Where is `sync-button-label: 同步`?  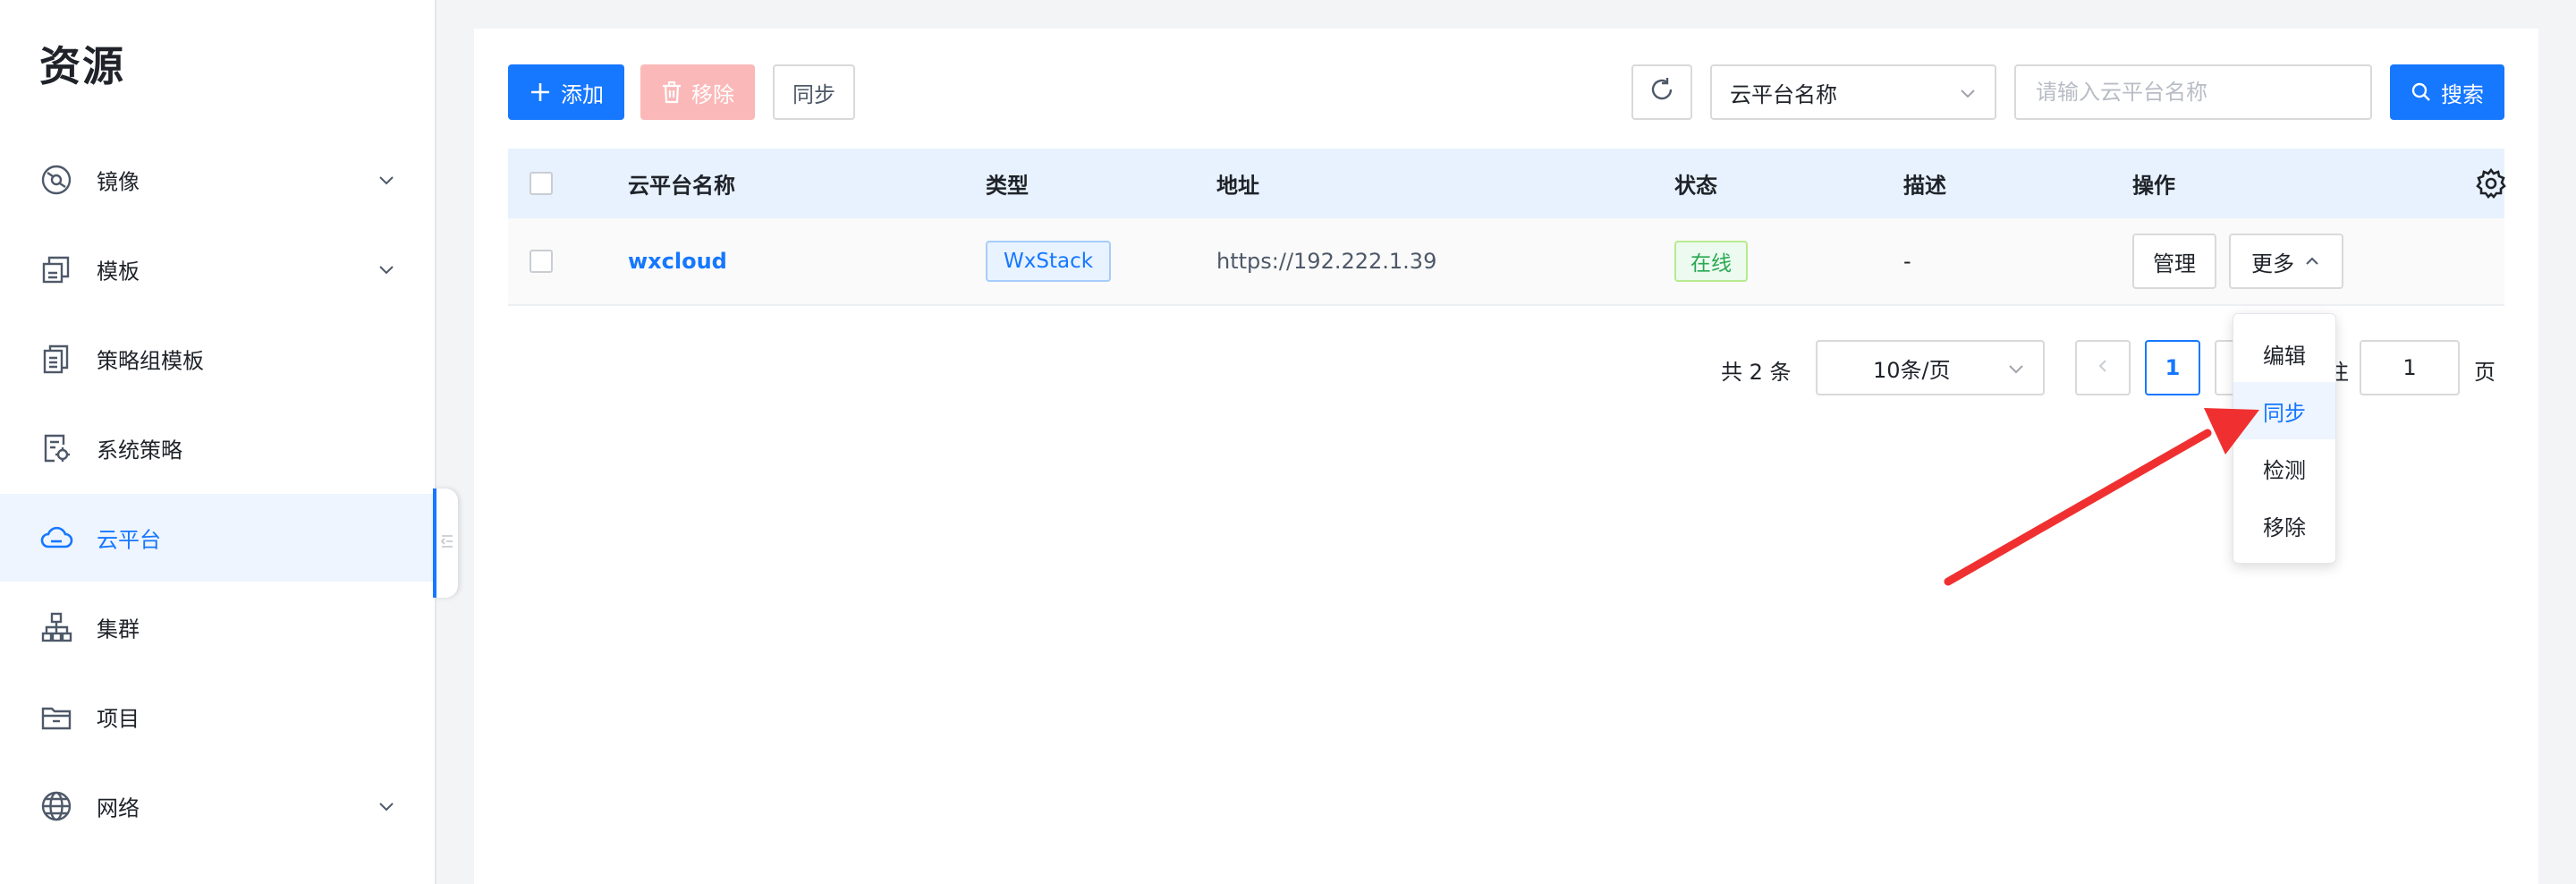 sync-button-label: 同步 is located at coordinates (813, 94).